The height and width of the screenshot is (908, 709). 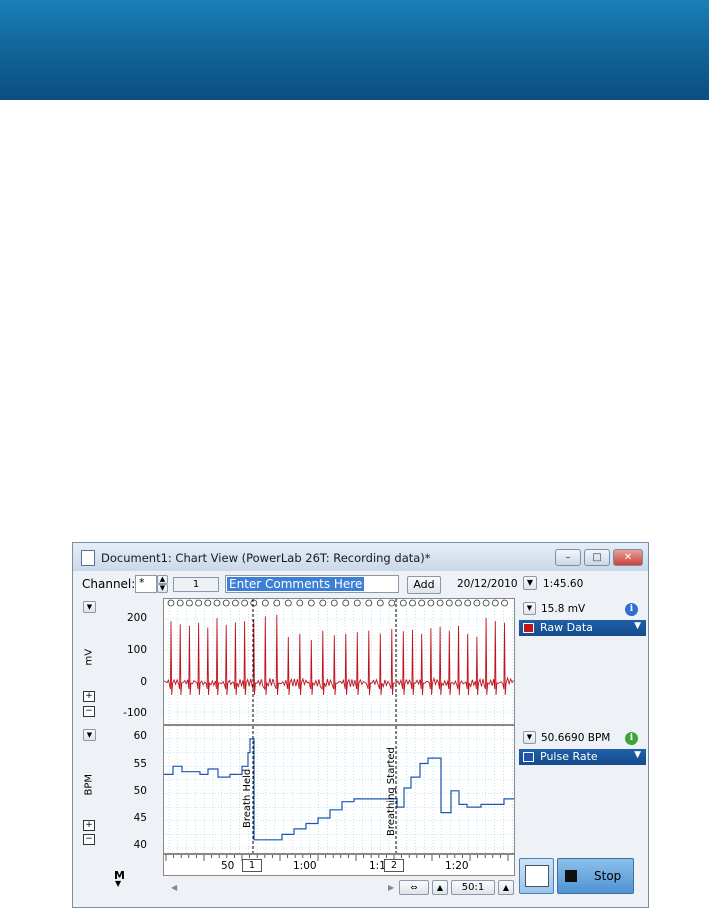 What do you see at coordinates (162, 579) in the screenshot?
I see `channel-up-button: ▲` at bounding box center [162, 579].